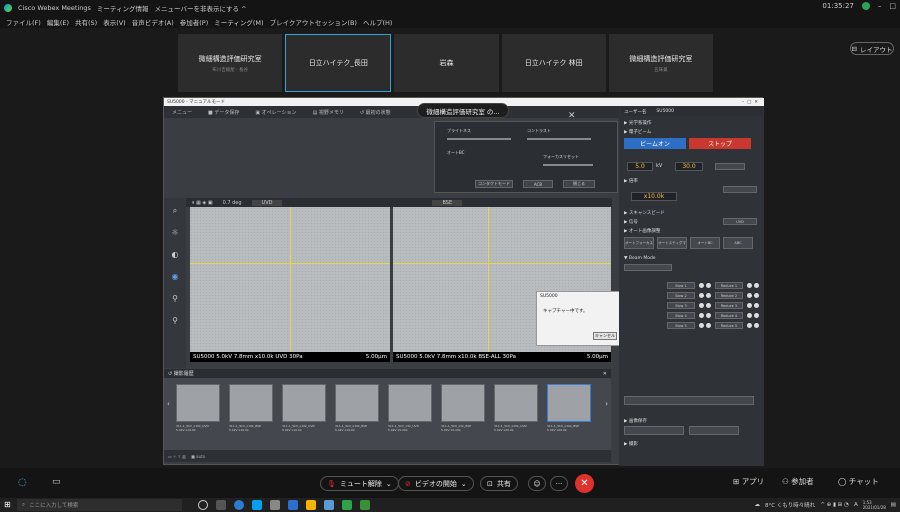 This screenshot has width=900, height=512. I want to click on dialog-cancel-button: キャンセル, so click(605, 336).